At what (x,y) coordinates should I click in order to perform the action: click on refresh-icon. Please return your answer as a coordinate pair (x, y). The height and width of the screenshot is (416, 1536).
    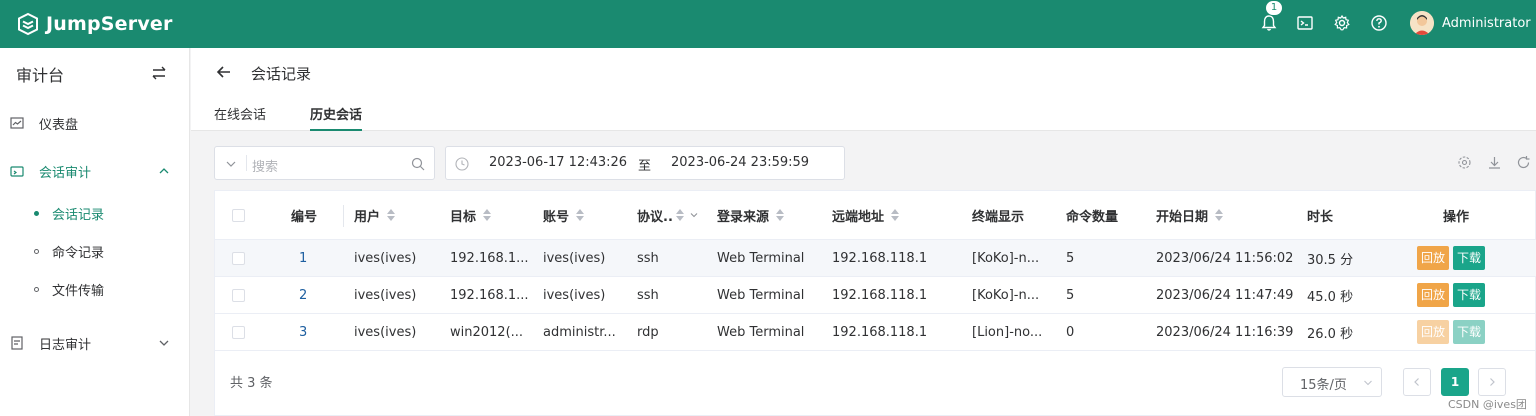
    Looking at the image, I should click on (1523, 162).